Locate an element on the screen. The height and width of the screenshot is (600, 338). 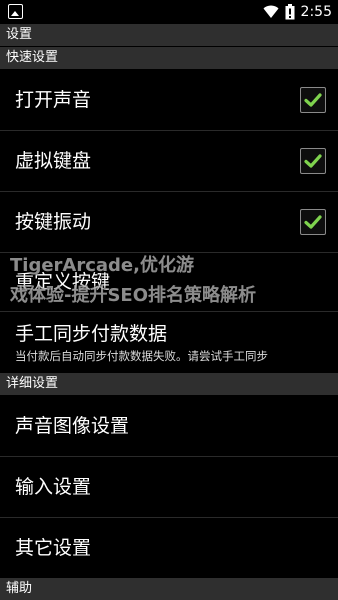
virtual-keyboard-checkbox is located at coordinates (313, 161).